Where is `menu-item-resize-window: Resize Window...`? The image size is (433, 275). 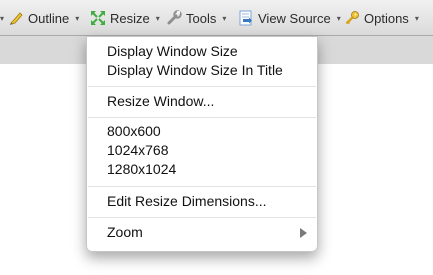
menu-item-resize-window: Resize Window... is located at coordinates (160, 101).